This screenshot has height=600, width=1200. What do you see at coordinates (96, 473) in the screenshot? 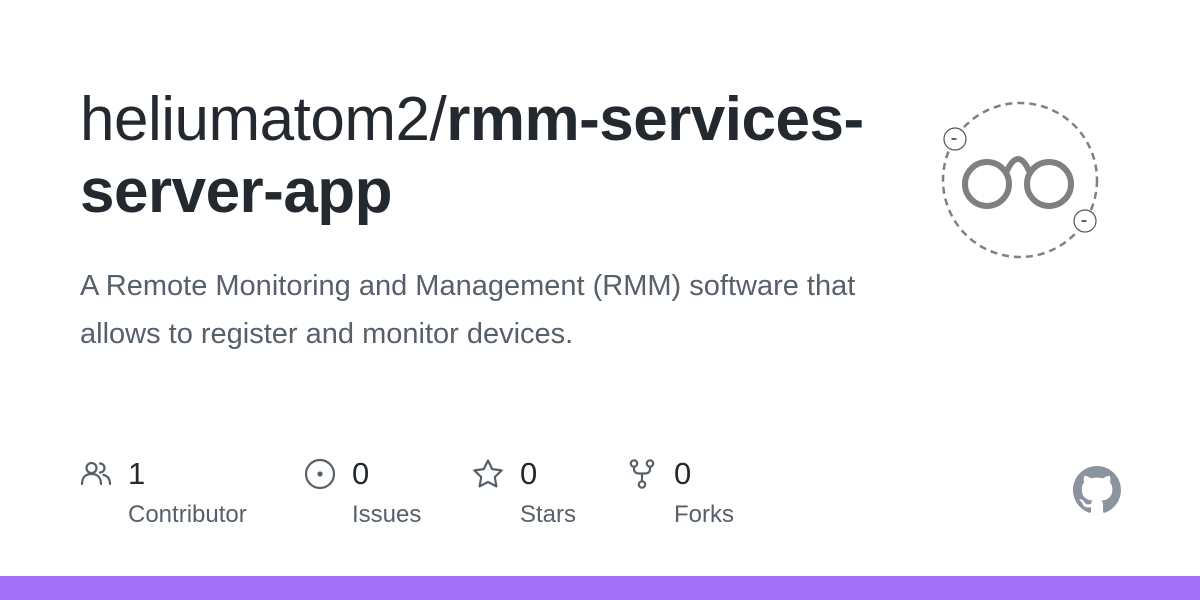
I see `people-icon` at bounding box center [96, 473].